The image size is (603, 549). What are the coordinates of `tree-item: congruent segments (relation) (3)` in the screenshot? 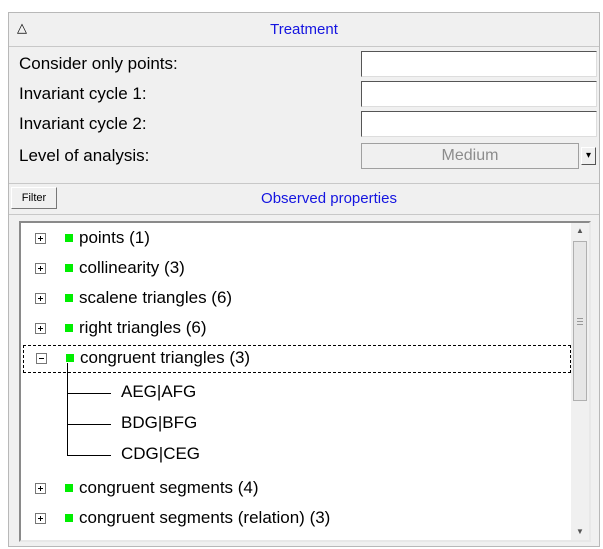 It's located at (296, 519).